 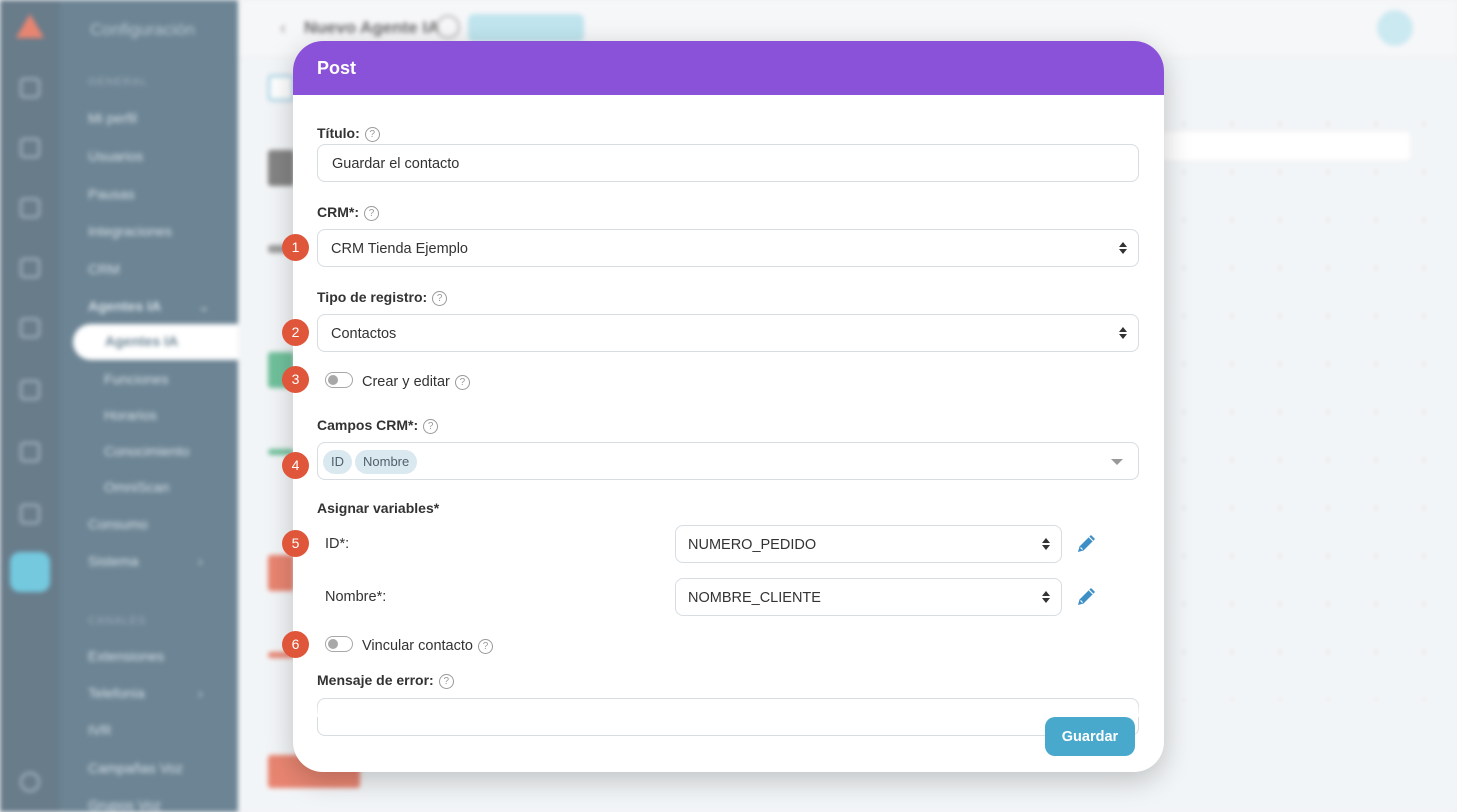 What do you see at coordinates (378, 508) in the screenshot?
I see `asignar-variables-label: Asignar variables*` at bounding box center [378, 508].